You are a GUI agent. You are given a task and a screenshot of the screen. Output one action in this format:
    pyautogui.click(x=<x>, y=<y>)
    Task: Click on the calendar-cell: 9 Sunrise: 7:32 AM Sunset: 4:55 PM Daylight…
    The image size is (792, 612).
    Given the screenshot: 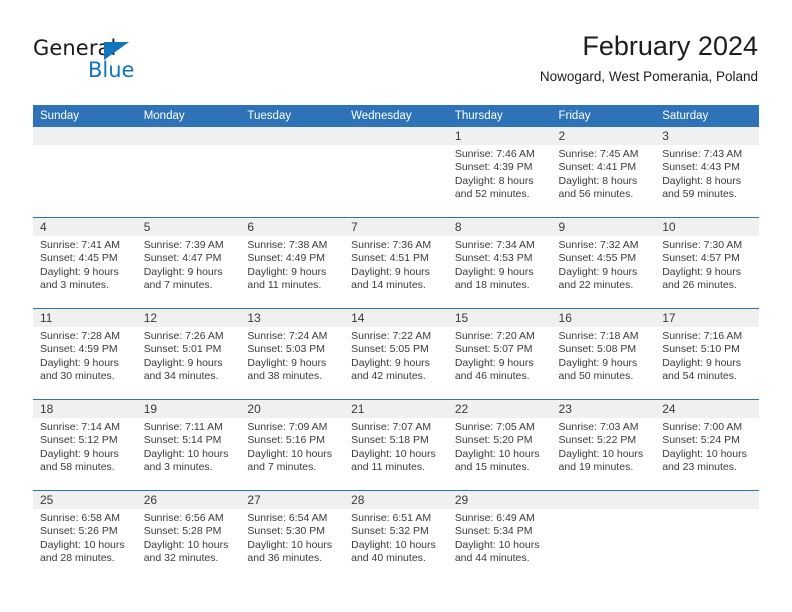 What is the action you would take?
    pyautogui.click(x=603, y=263)
    